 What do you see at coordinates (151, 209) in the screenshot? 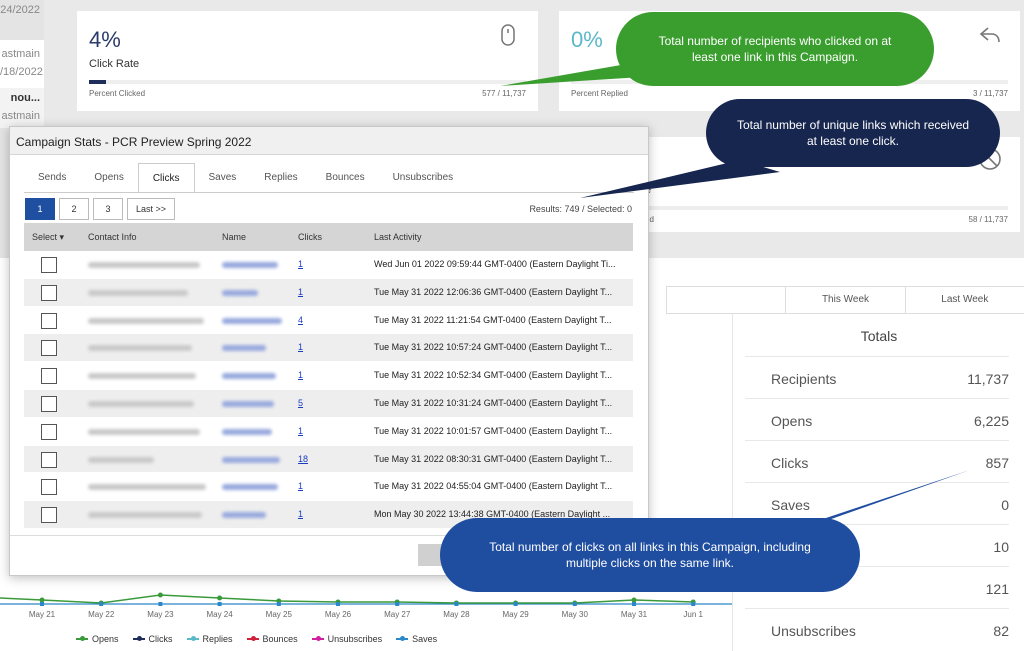
I see `last-page-button: Last >>` at bounding box center [151, 209].